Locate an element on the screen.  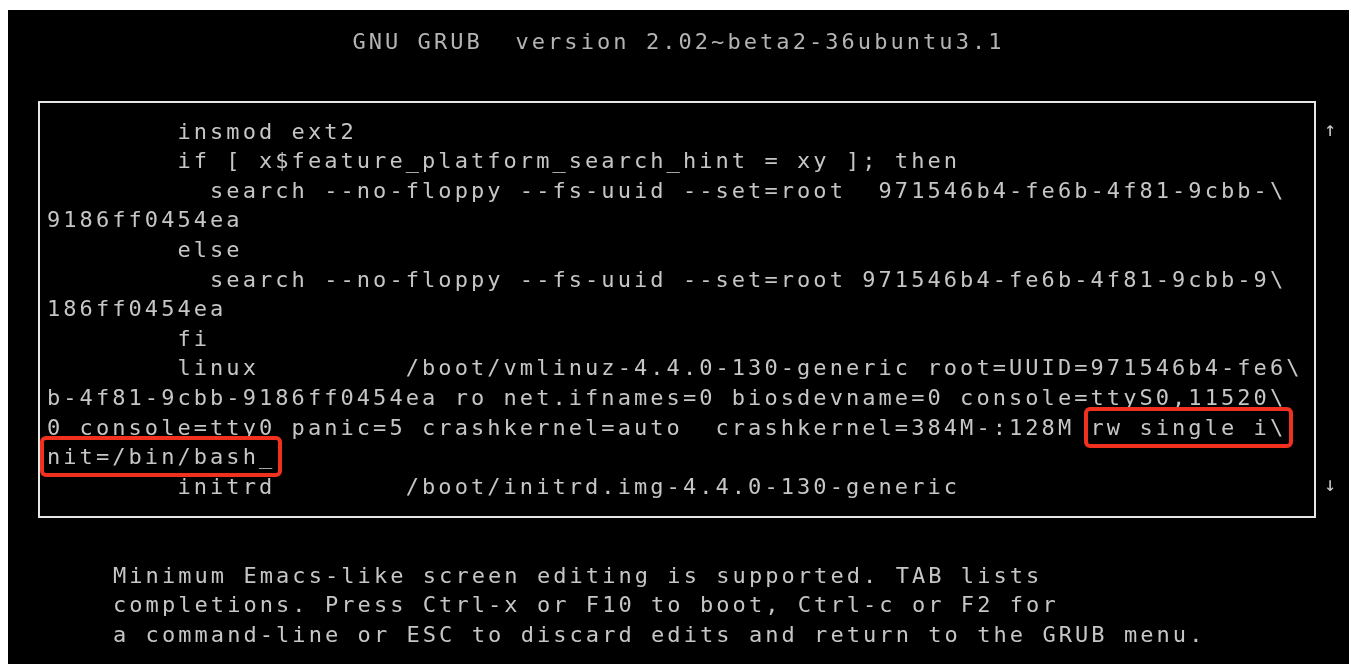
code-text: if [ x$feature_platform_search_hint = xy ]; then is located at coordinates (568, 161).